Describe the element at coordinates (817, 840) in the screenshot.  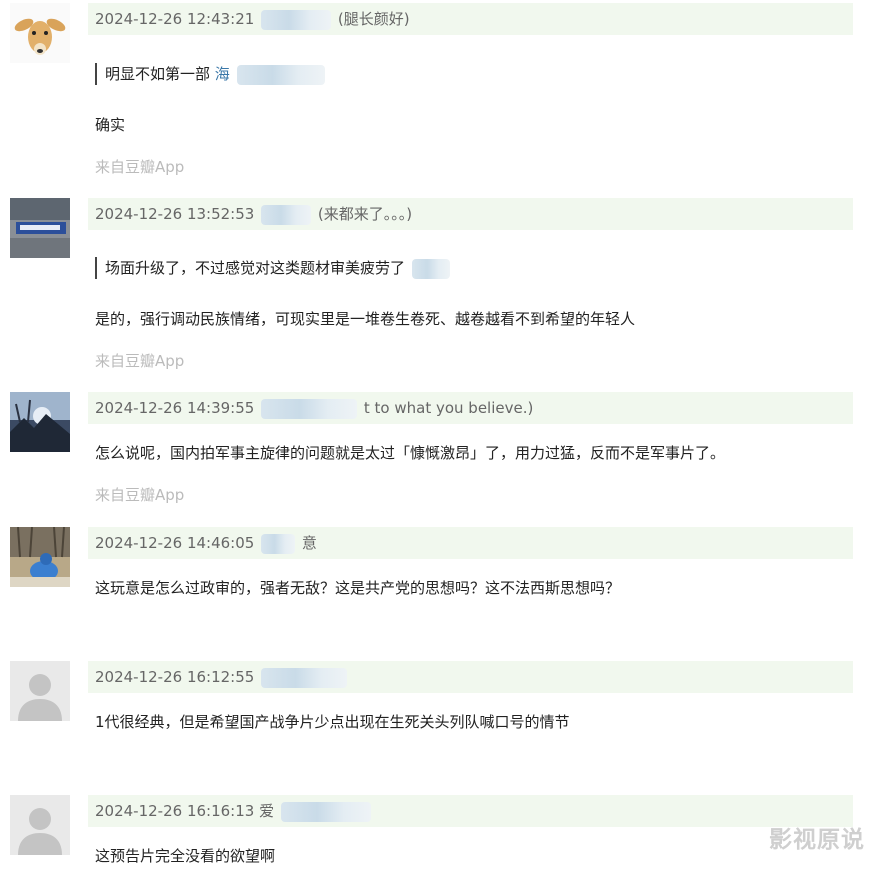
I see `watermark: 影视原说` at that location.